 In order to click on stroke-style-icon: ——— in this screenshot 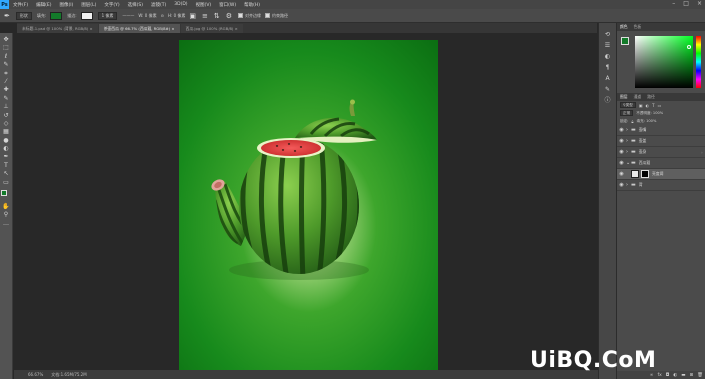, I will do `click(128, 15)`.